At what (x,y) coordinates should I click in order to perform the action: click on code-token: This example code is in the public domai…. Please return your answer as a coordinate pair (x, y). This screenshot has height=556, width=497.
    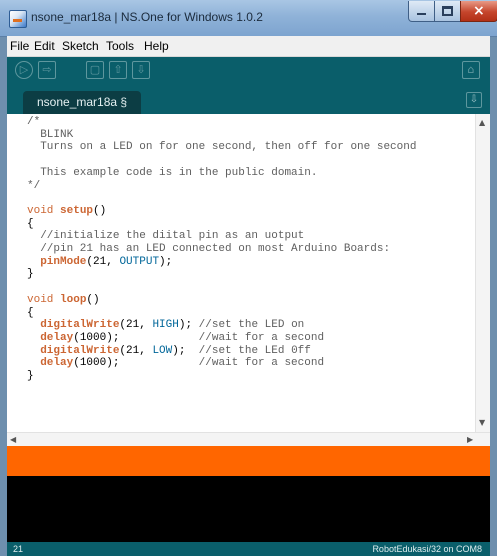
    Looking at the image, I should click on (172, 172).